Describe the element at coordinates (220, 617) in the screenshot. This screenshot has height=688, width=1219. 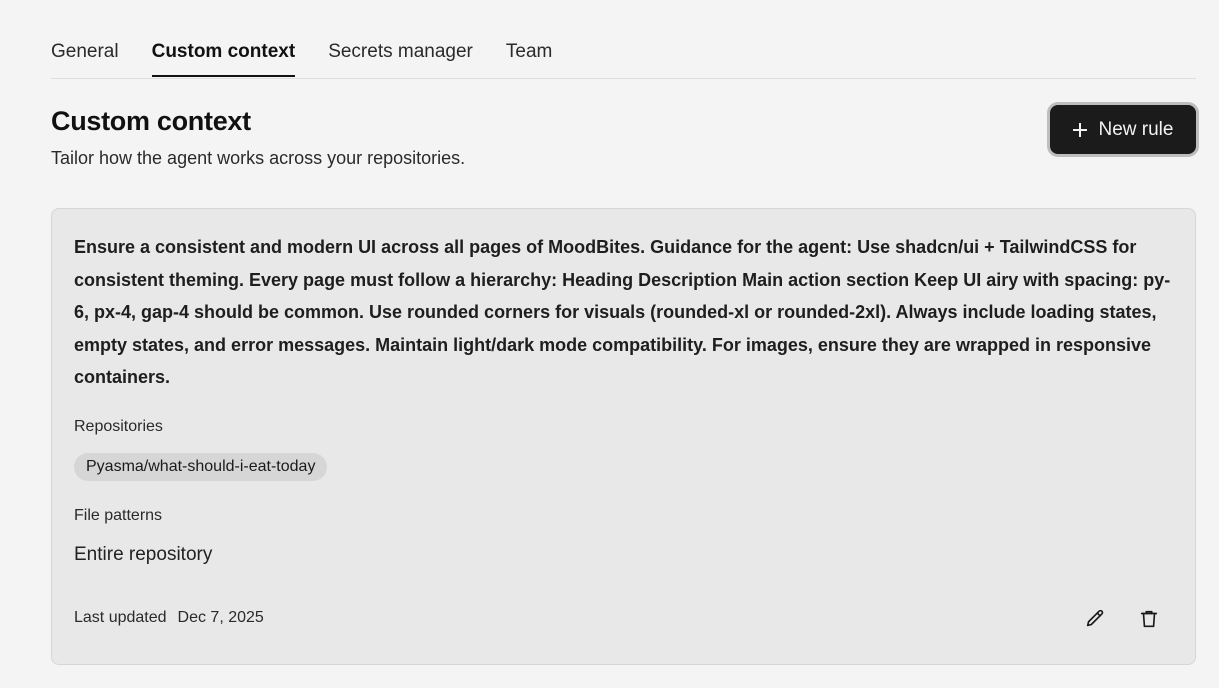
I see `last-updated-value: Dec 7, 2025` at that location.